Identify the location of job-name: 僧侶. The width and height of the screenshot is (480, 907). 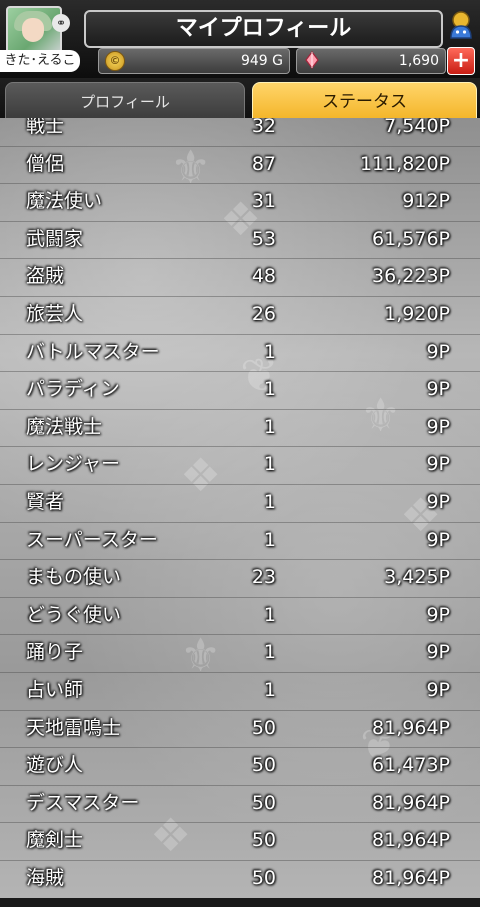
(45, 163).